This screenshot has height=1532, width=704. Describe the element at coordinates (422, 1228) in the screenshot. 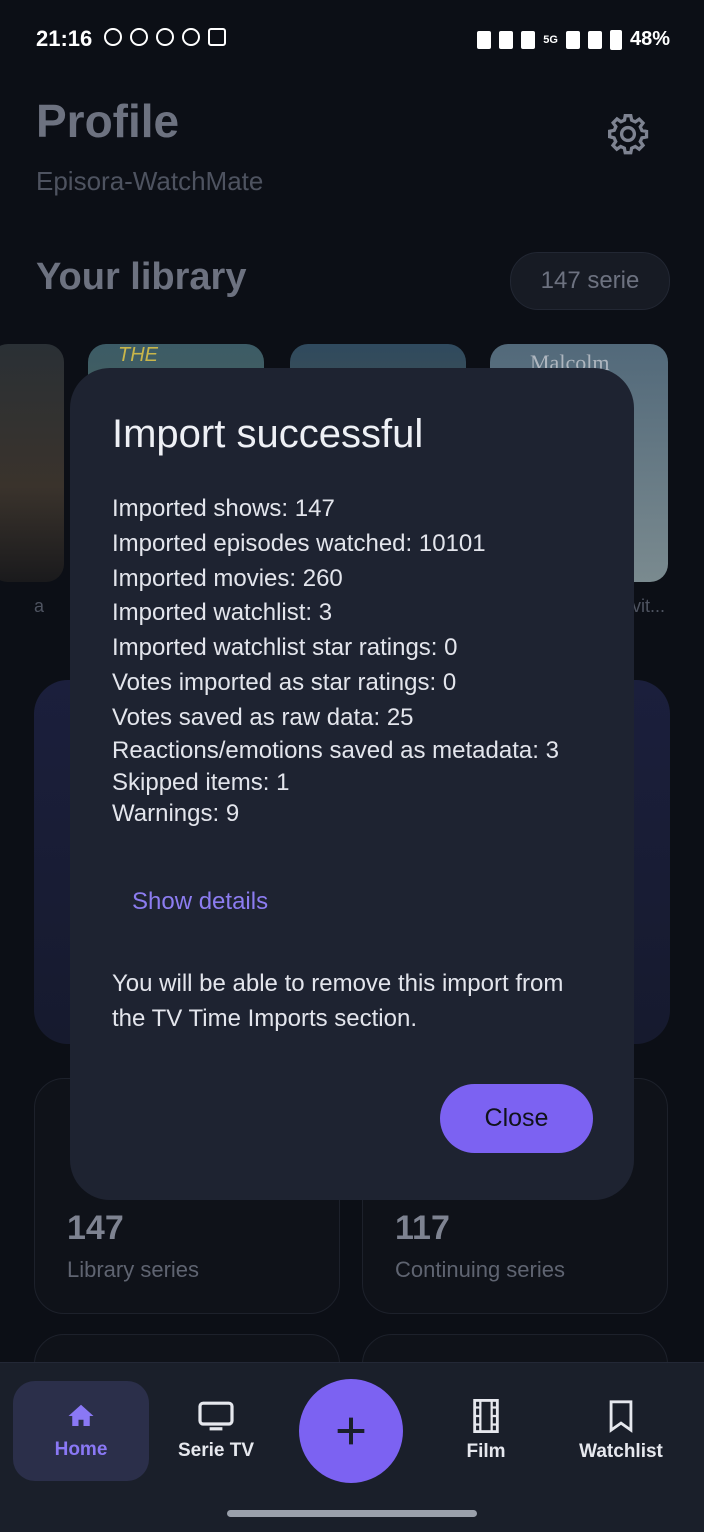

I see `stat-value: 117` at that location.